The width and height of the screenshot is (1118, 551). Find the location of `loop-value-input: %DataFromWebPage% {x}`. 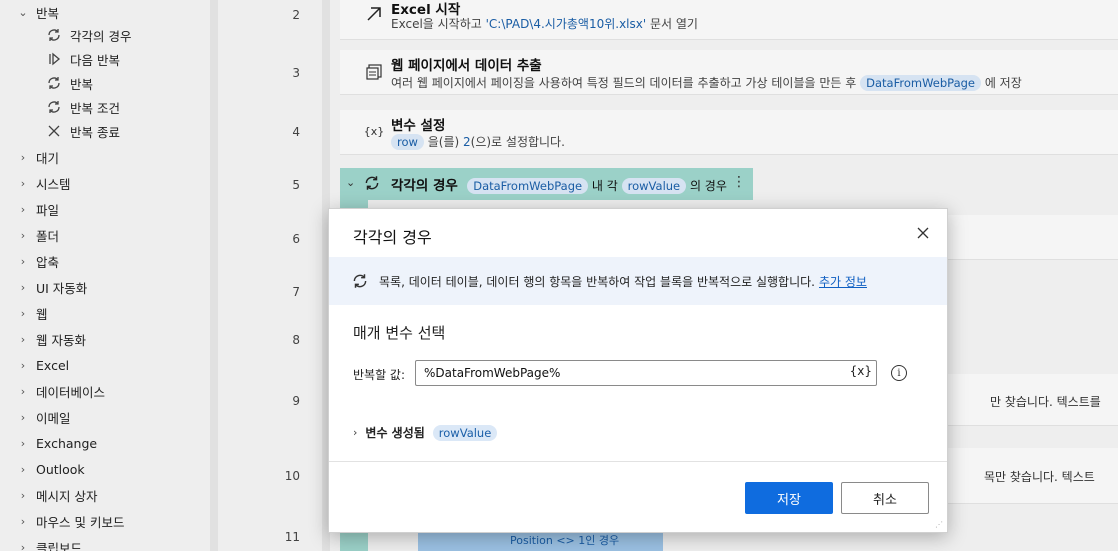

loop-value-input: %DataFromWebPage% {x} is located at coordinates (646, 373).